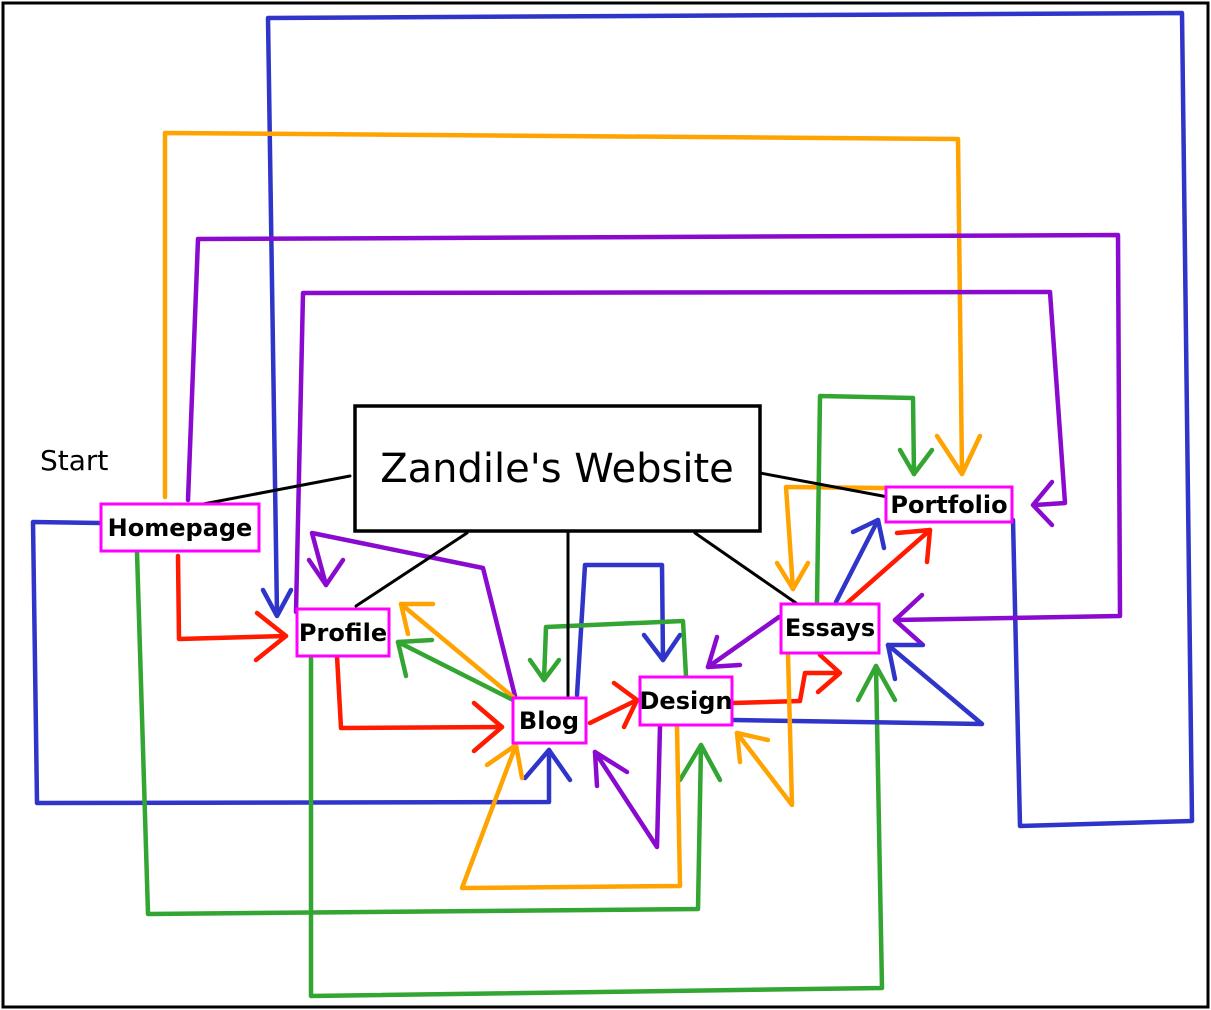 Image resolution: width=1211 pixels, height=1010 pixels. I want to click on link-essays-to-design-orange, so click(764, 730).